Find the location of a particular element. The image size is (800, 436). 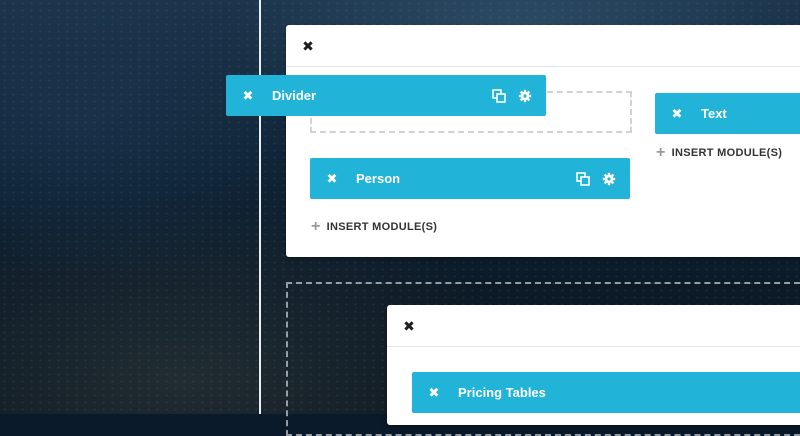

module-person: ✖ Person is located at coordinates (470, 178).